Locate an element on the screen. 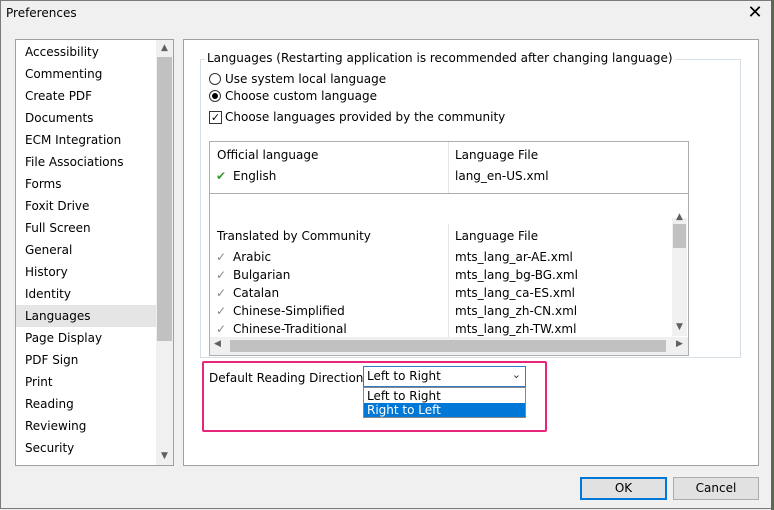 This screenshot has width=774, height=510. use-system-label: Use system local language is located at coordinates (305, 79).